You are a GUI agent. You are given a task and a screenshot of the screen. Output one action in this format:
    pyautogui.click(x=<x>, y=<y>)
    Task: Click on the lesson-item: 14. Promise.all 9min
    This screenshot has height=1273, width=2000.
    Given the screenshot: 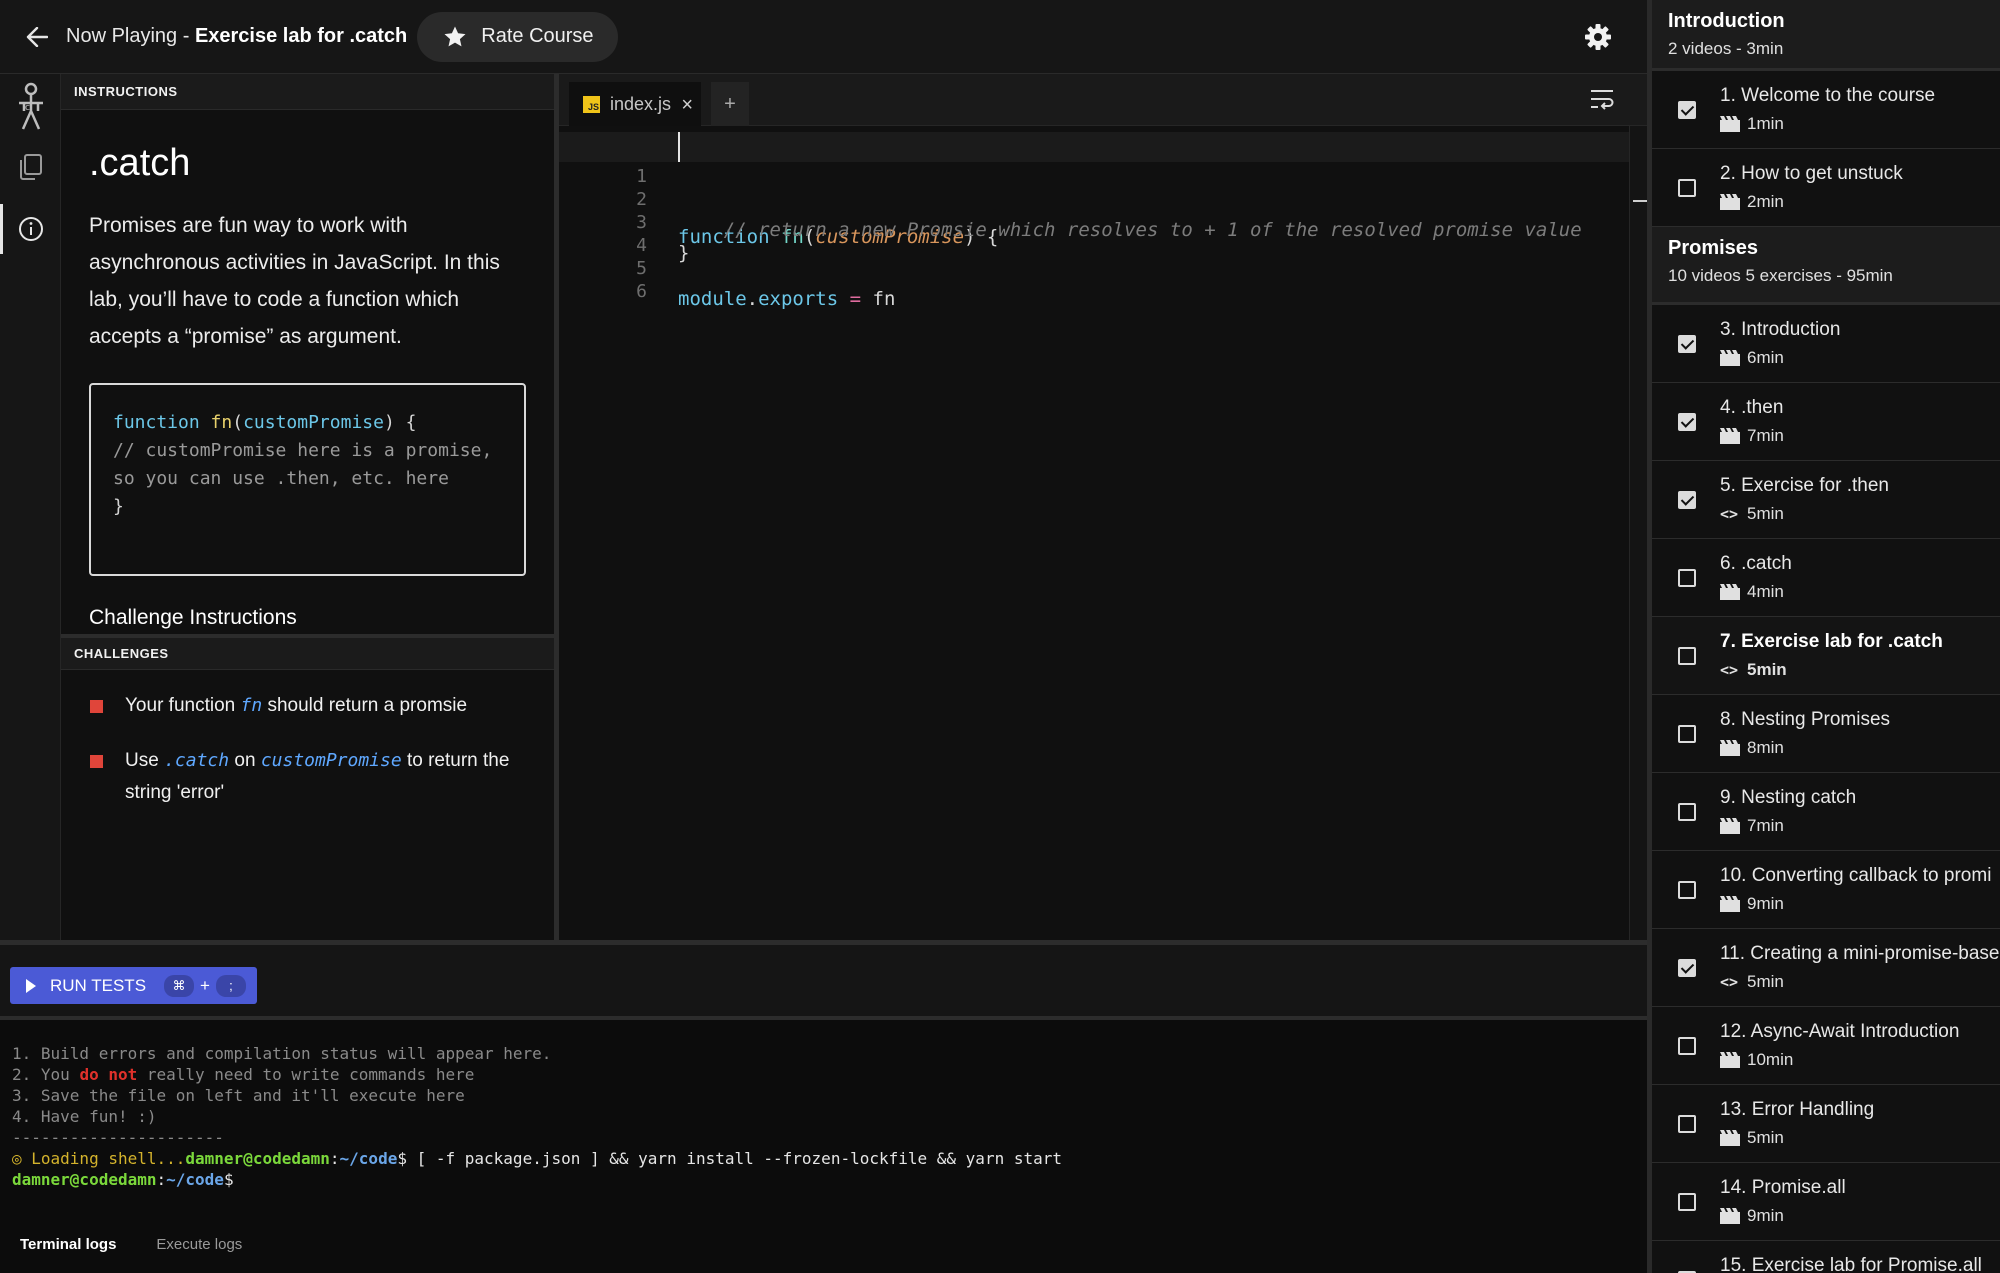 What is the action you would take?
    pyautogui.click(x=1826, y=1202)
    